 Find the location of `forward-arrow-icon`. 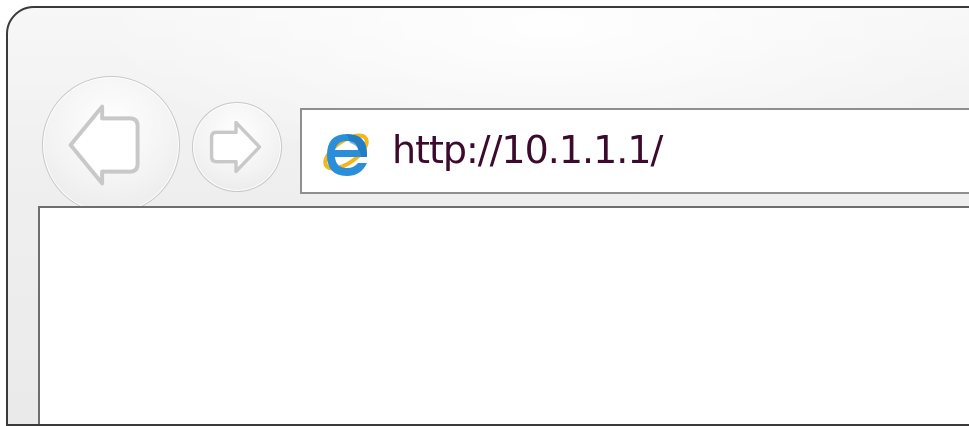

forward-arrow-icon is located at coordinates (235, 147).